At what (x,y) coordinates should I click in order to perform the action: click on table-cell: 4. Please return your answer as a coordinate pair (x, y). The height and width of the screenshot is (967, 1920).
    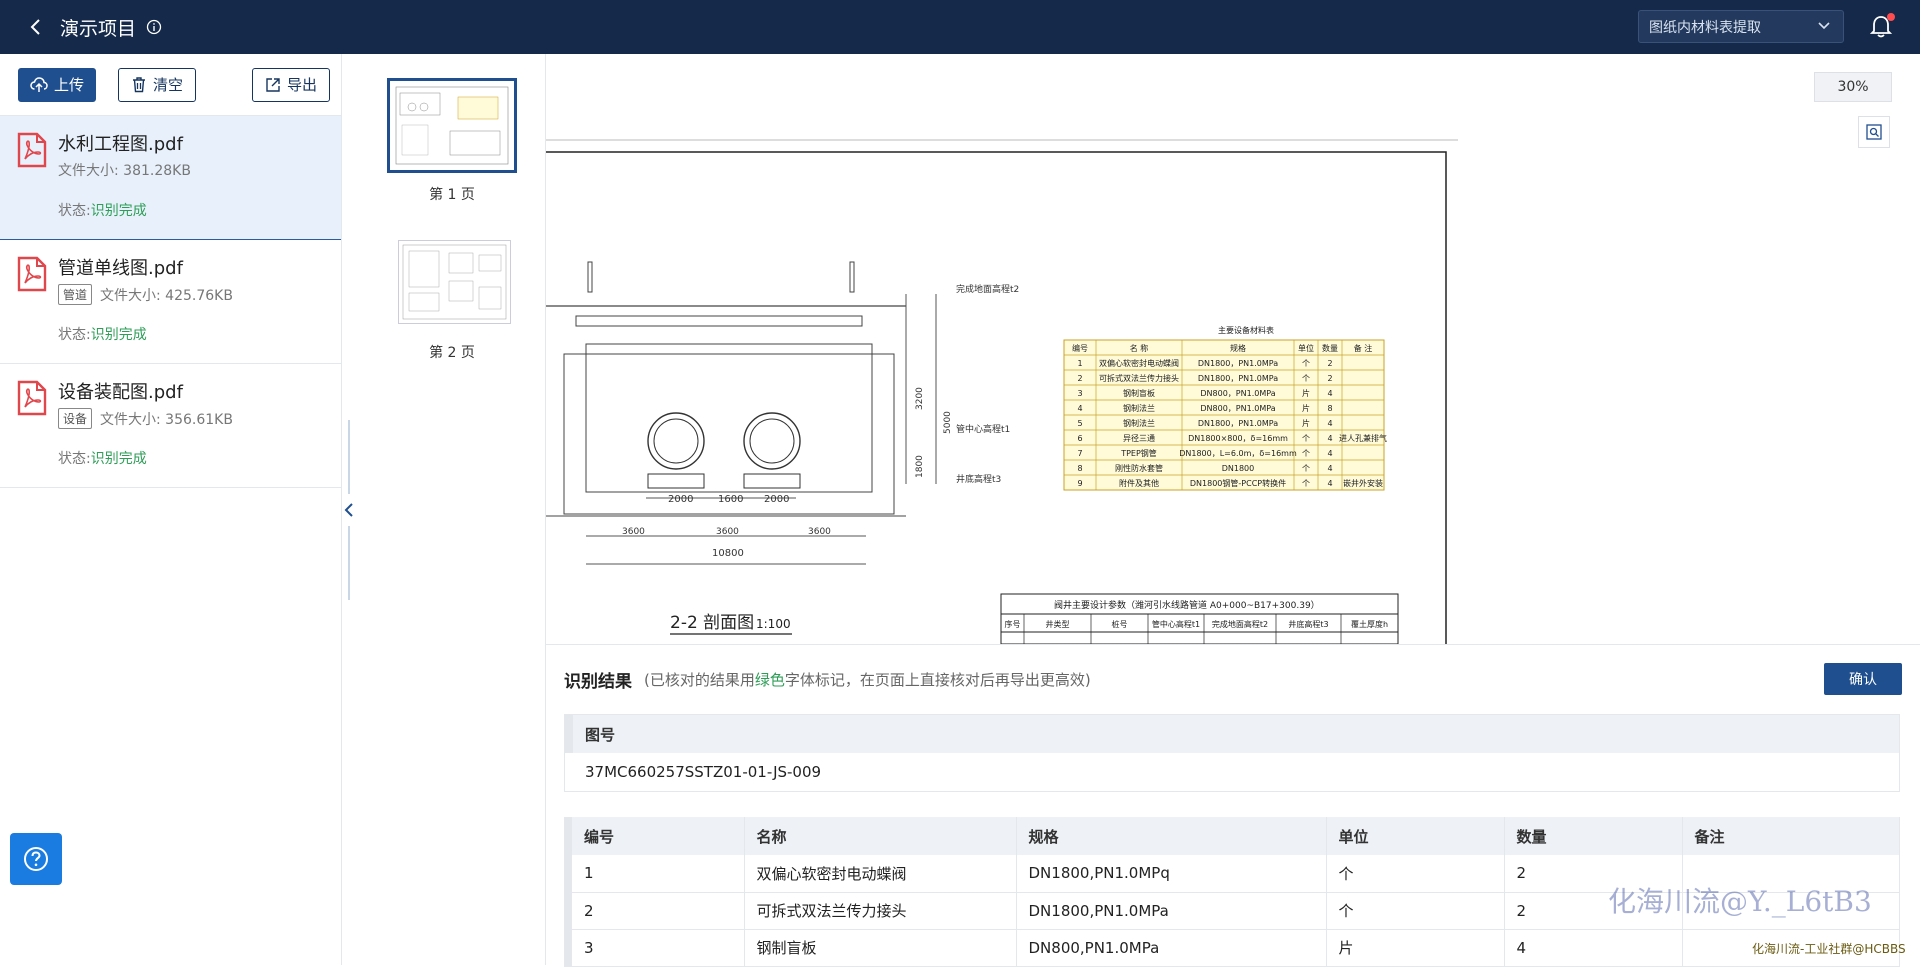
    Looking at the image, I should click on (1593, 948).